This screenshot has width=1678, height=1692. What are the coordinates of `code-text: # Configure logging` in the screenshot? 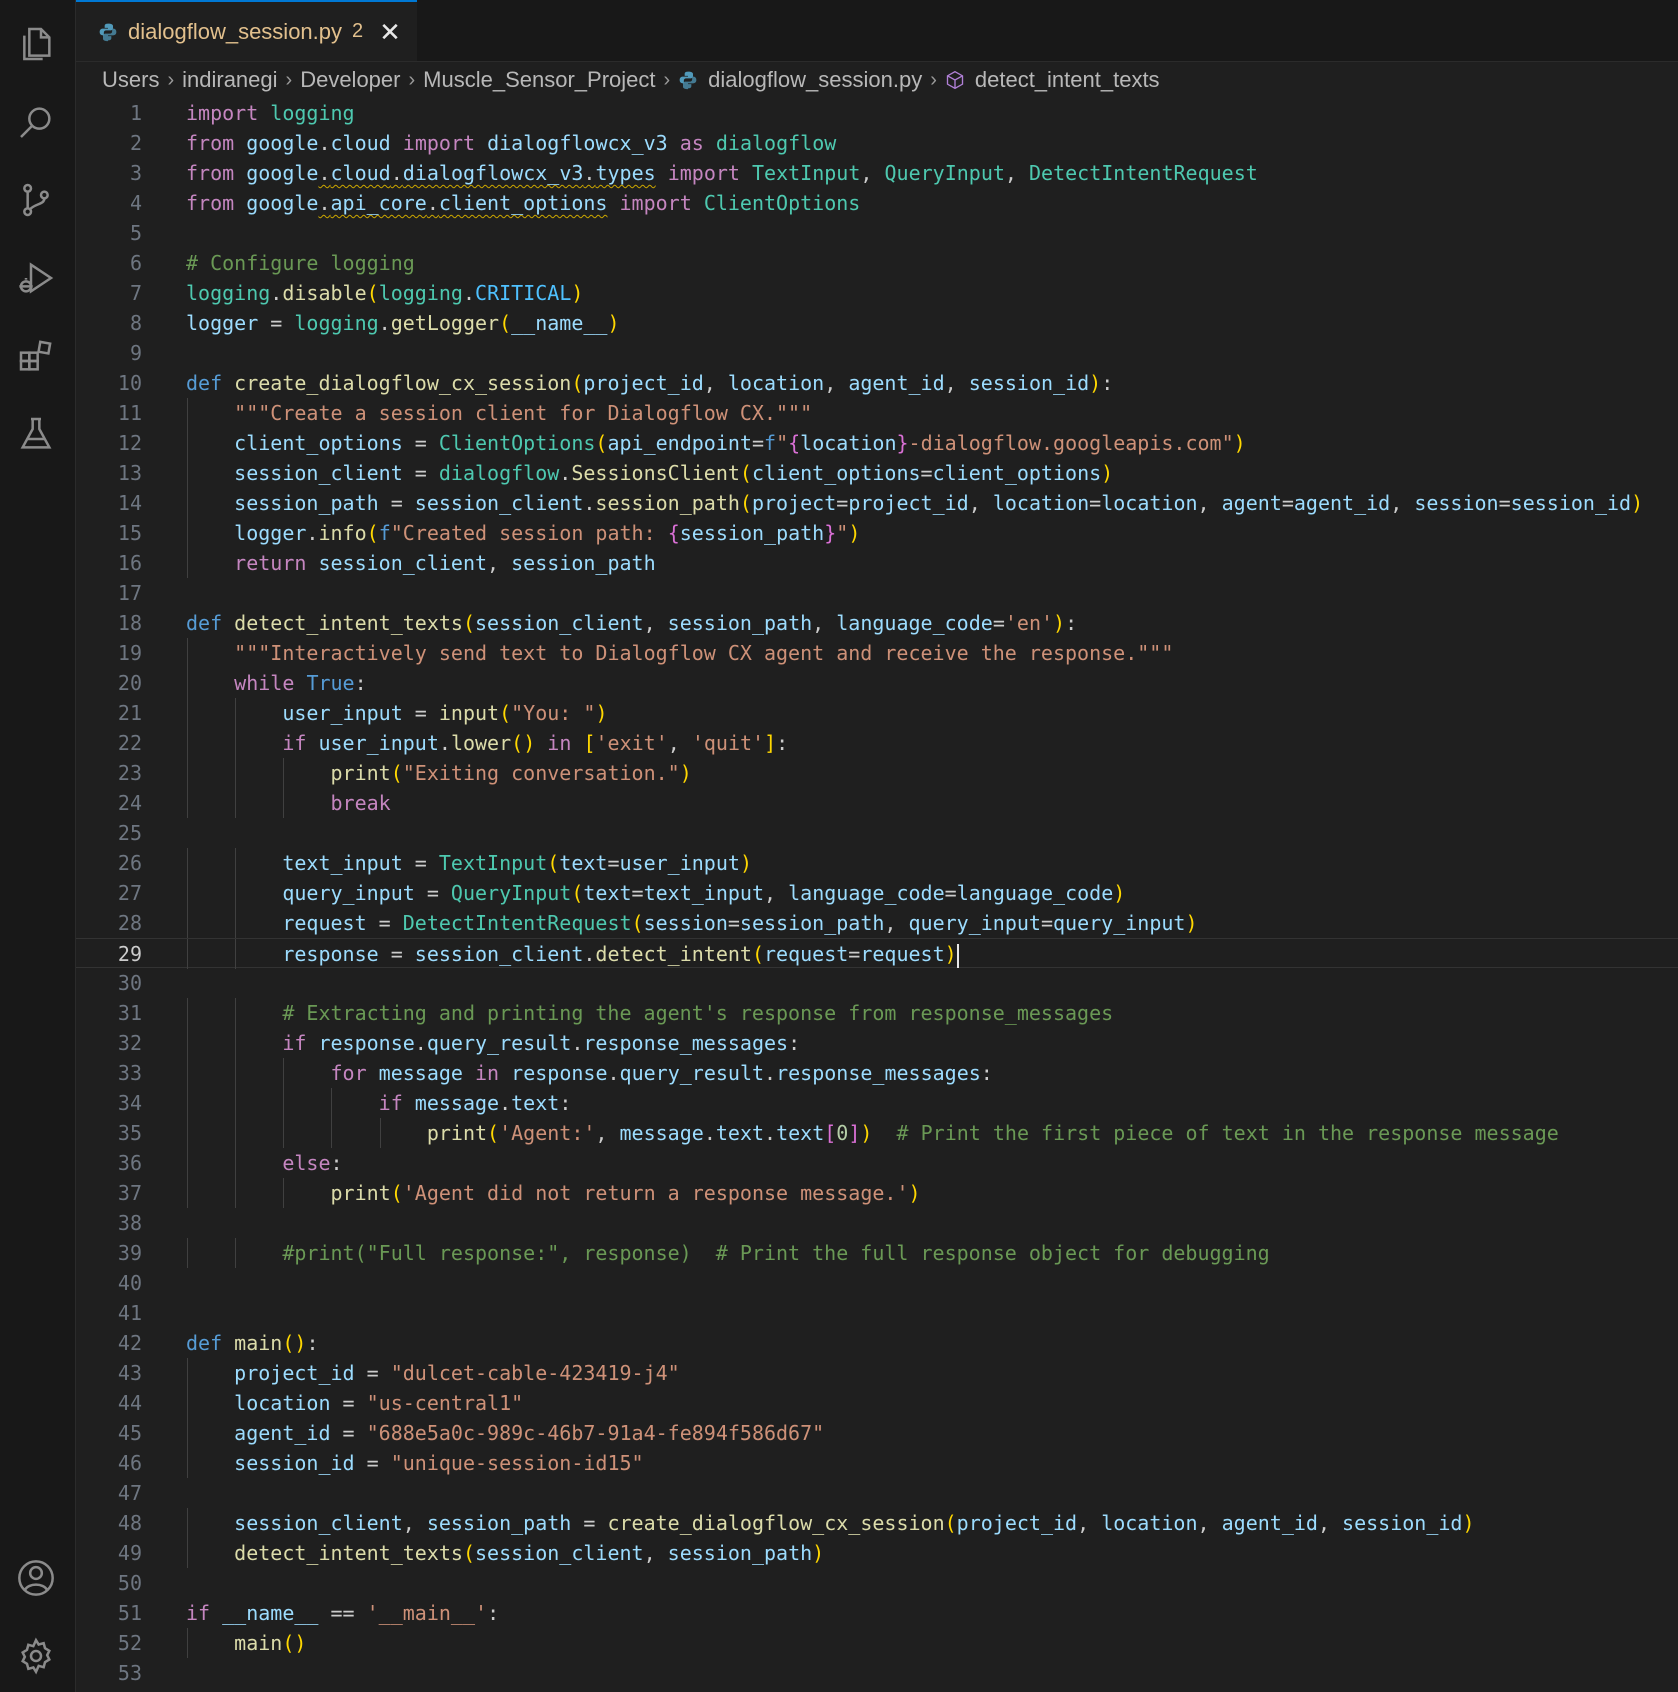 It's located at (300, 263).